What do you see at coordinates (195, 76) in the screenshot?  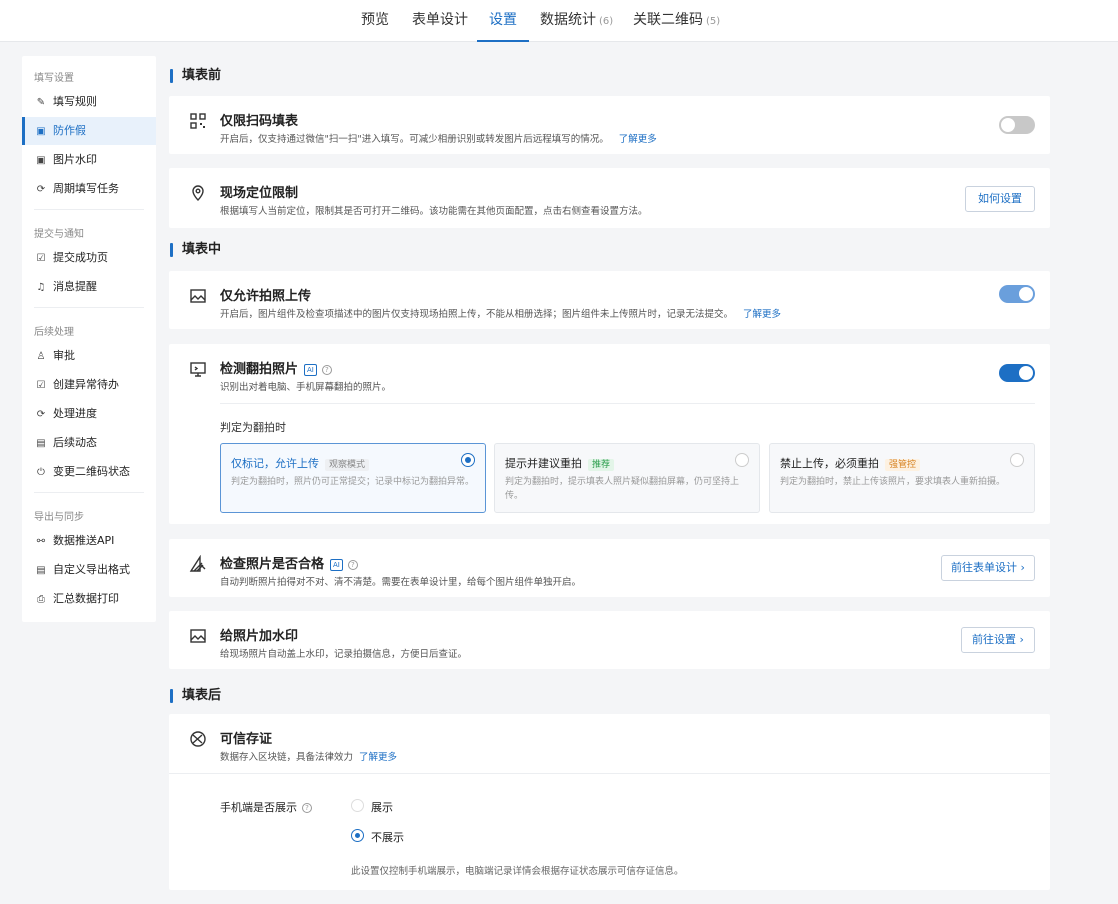 I see `section-title-before: 填表前` at bounding box center [195, 76].